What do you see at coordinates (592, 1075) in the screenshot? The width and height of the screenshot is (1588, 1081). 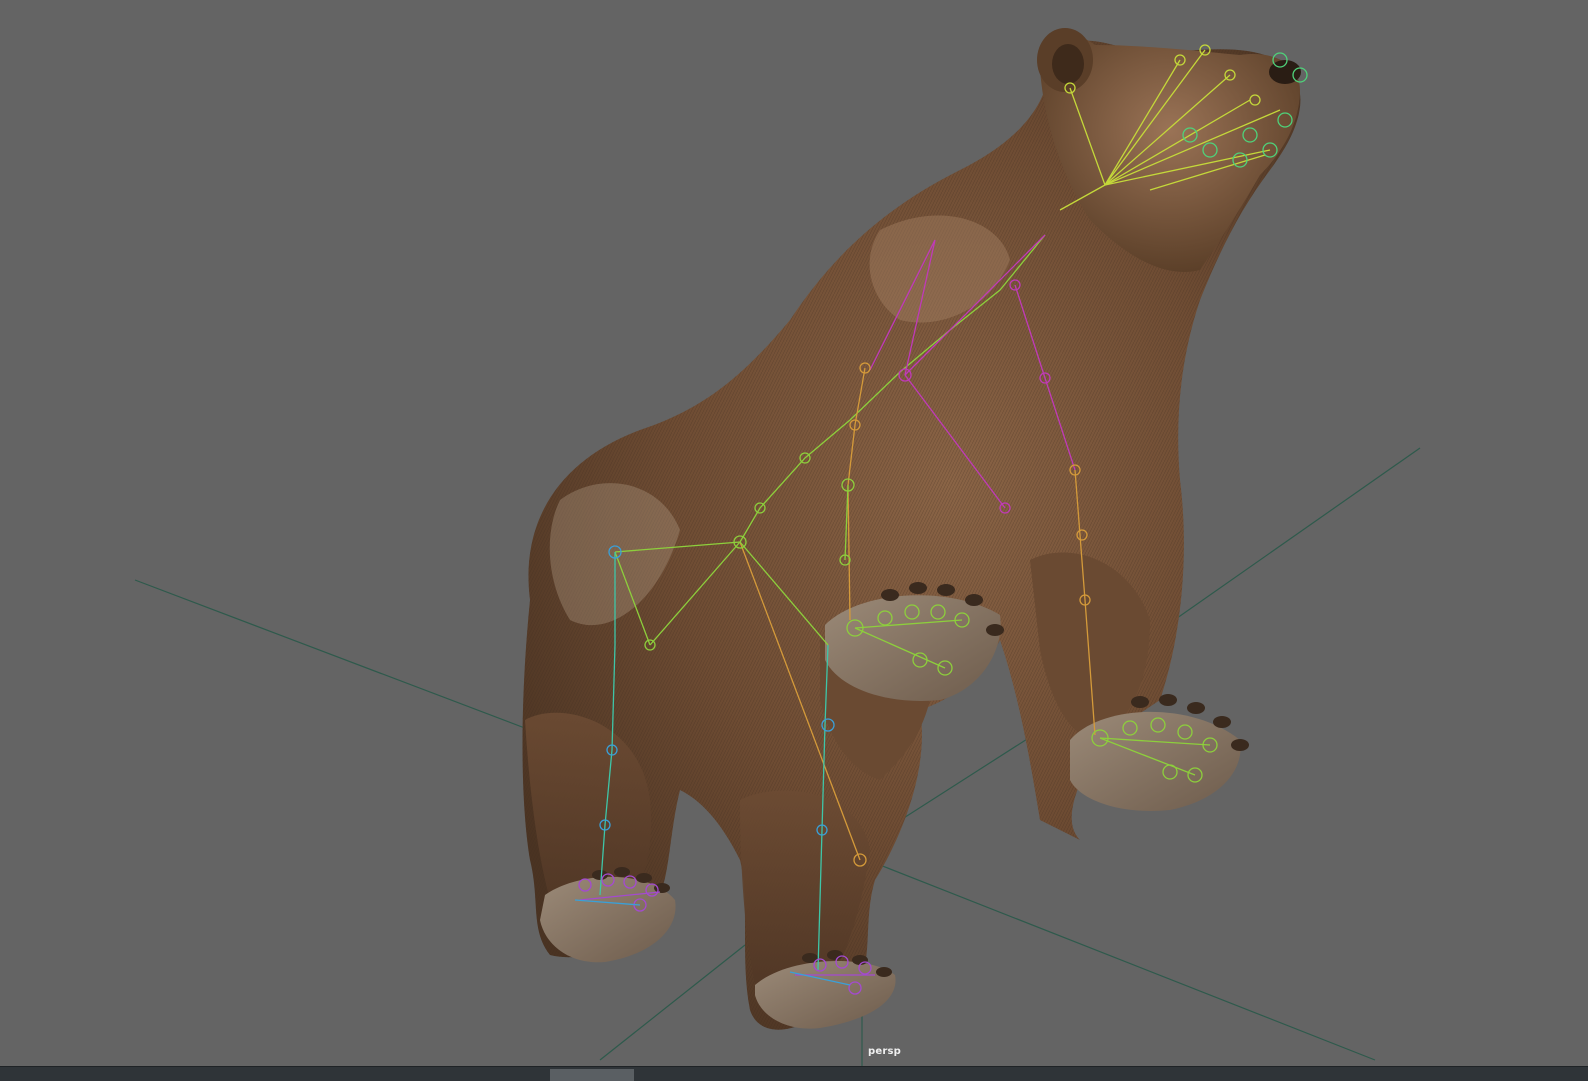 I see `time-slider-handle` at bounding box center [592, 1075].